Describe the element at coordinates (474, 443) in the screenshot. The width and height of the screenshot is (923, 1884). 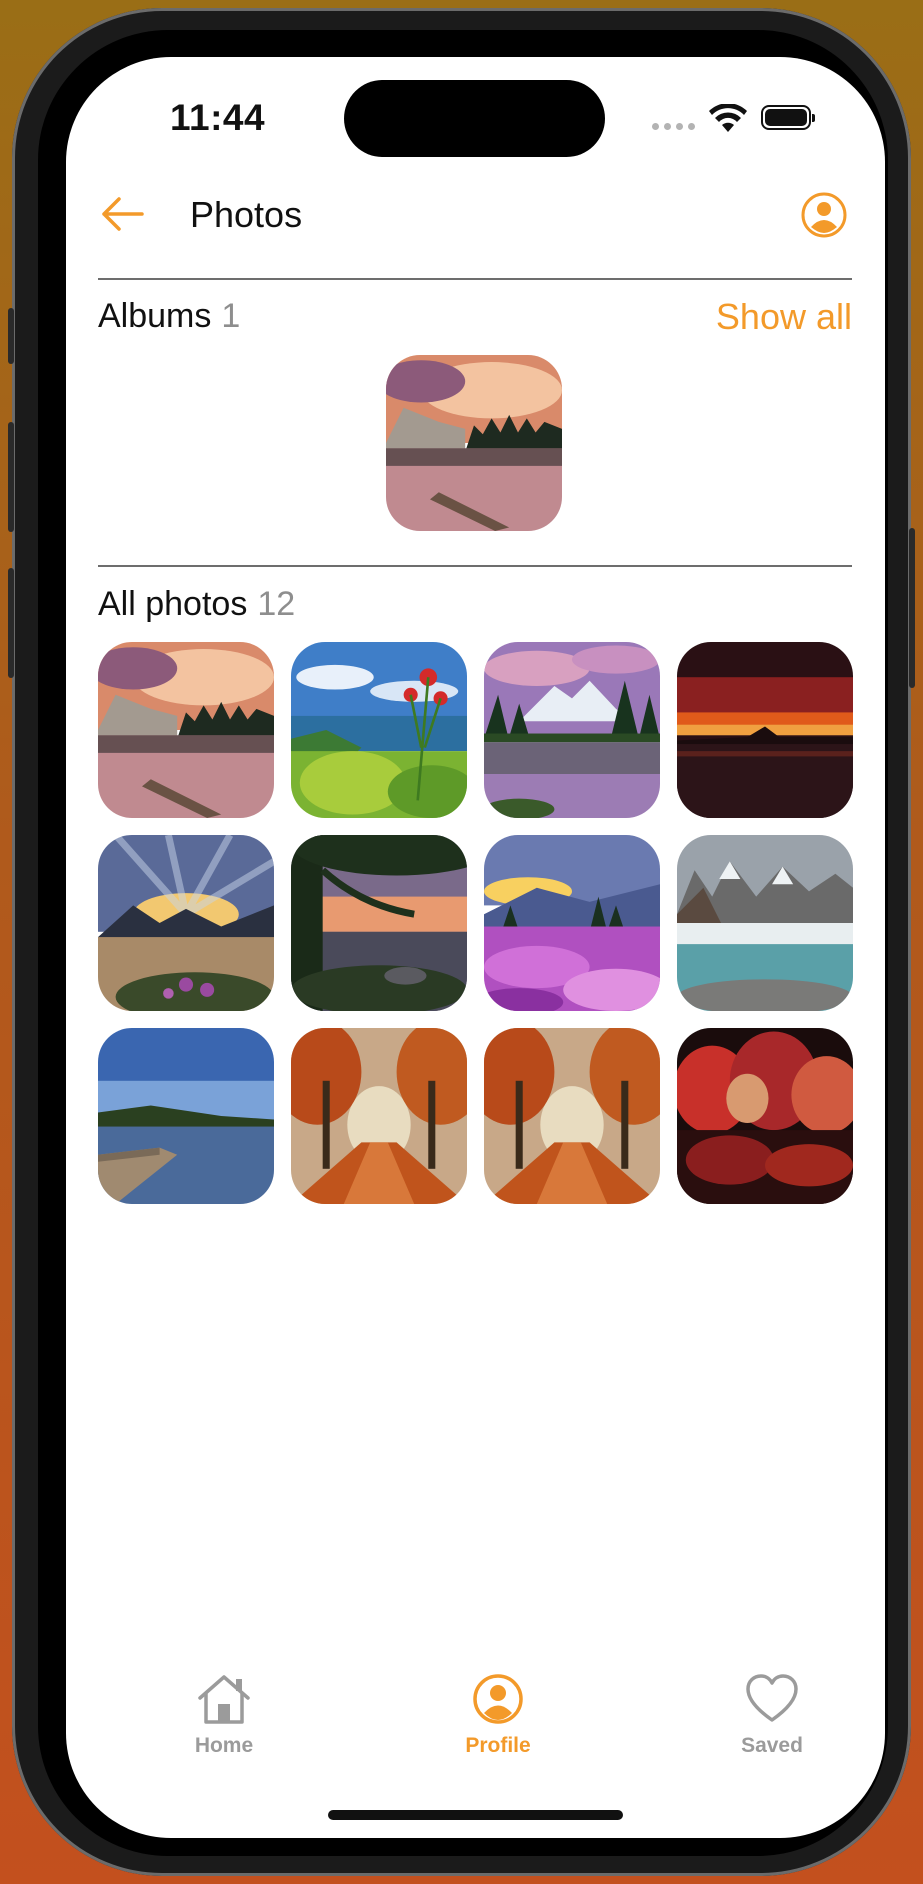
I see `album-thumbnail` at that location.